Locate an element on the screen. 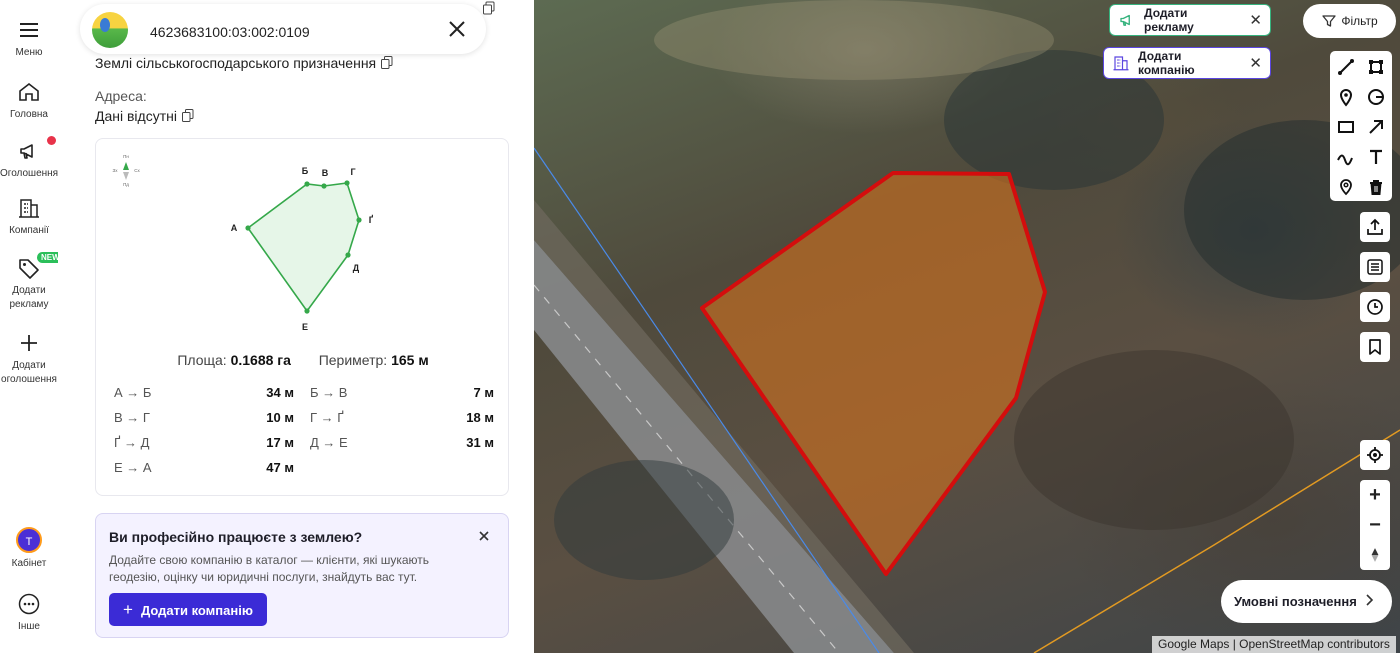  segment-label: Д → Е is located at coordinates (329, 442).